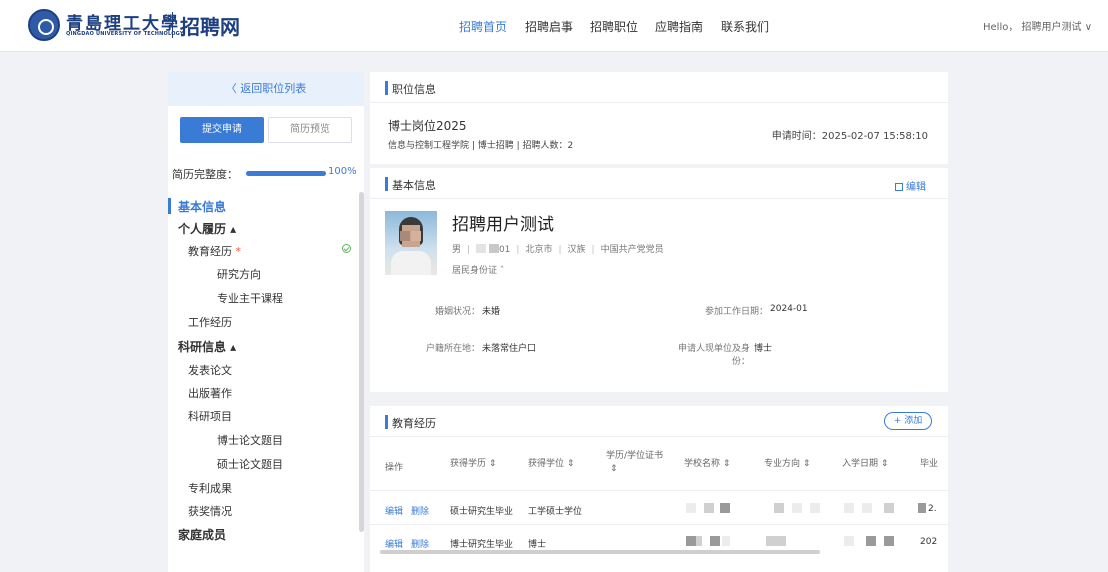  Describe the element at coordinates (414, 89) in the screenshot. I see `job-info-title: 职位信息` at that location.